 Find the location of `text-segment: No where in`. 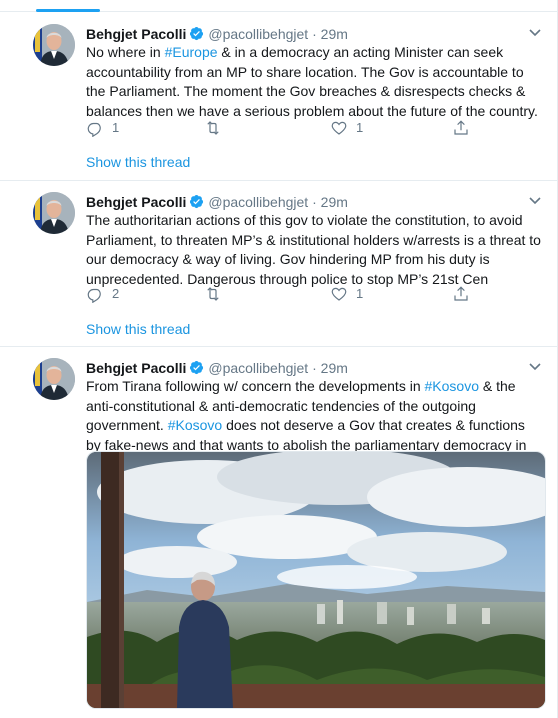

text-segment: No where in is located at coordinates (125, 52).